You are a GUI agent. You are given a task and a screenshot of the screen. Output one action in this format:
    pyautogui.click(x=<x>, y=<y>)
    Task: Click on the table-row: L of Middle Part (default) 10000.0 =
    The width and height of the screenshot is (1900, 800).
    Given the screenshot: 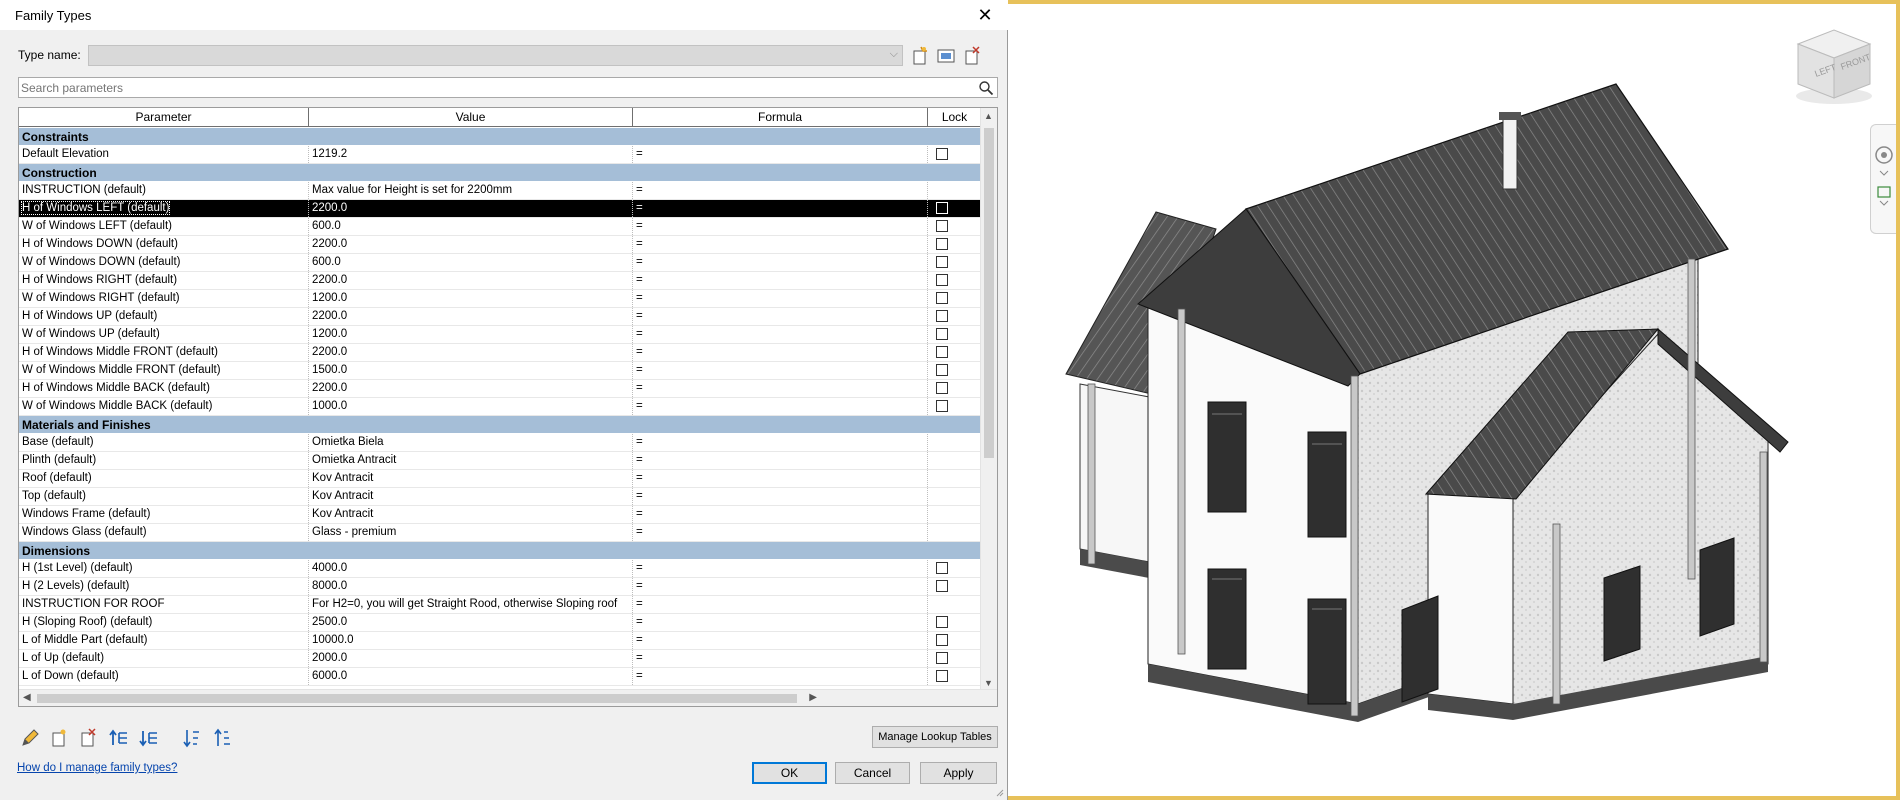 What is the action you would take?
    pyautogui.click(x=500, y=641)
    